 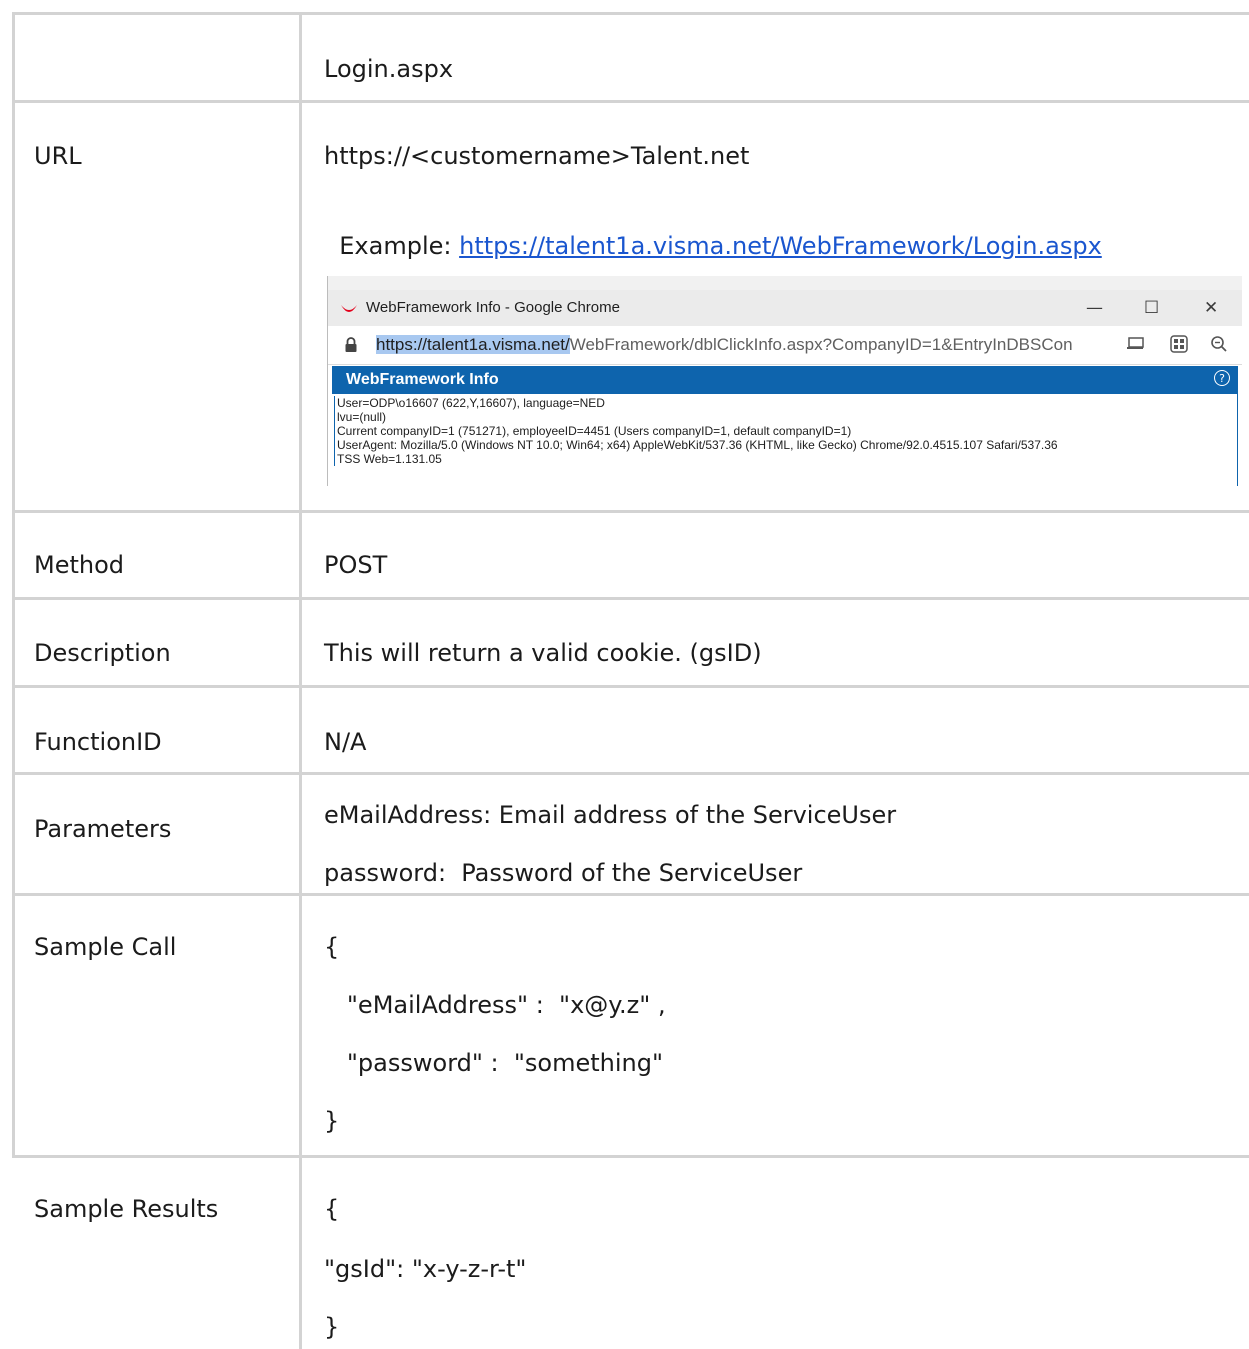 I want to click on webframework-info-title: WebFramework Info, so click(x=422, y=379).